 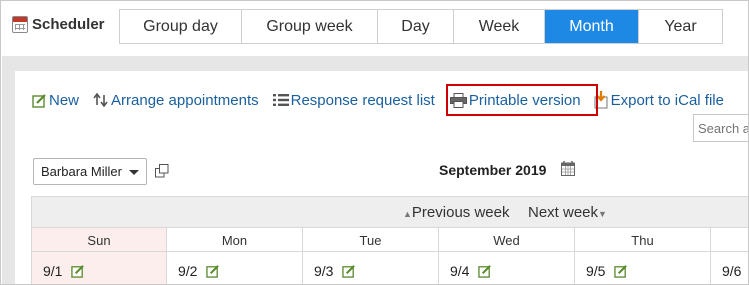 I want to click on day-date: 9/5, so click(x=596, y=271).